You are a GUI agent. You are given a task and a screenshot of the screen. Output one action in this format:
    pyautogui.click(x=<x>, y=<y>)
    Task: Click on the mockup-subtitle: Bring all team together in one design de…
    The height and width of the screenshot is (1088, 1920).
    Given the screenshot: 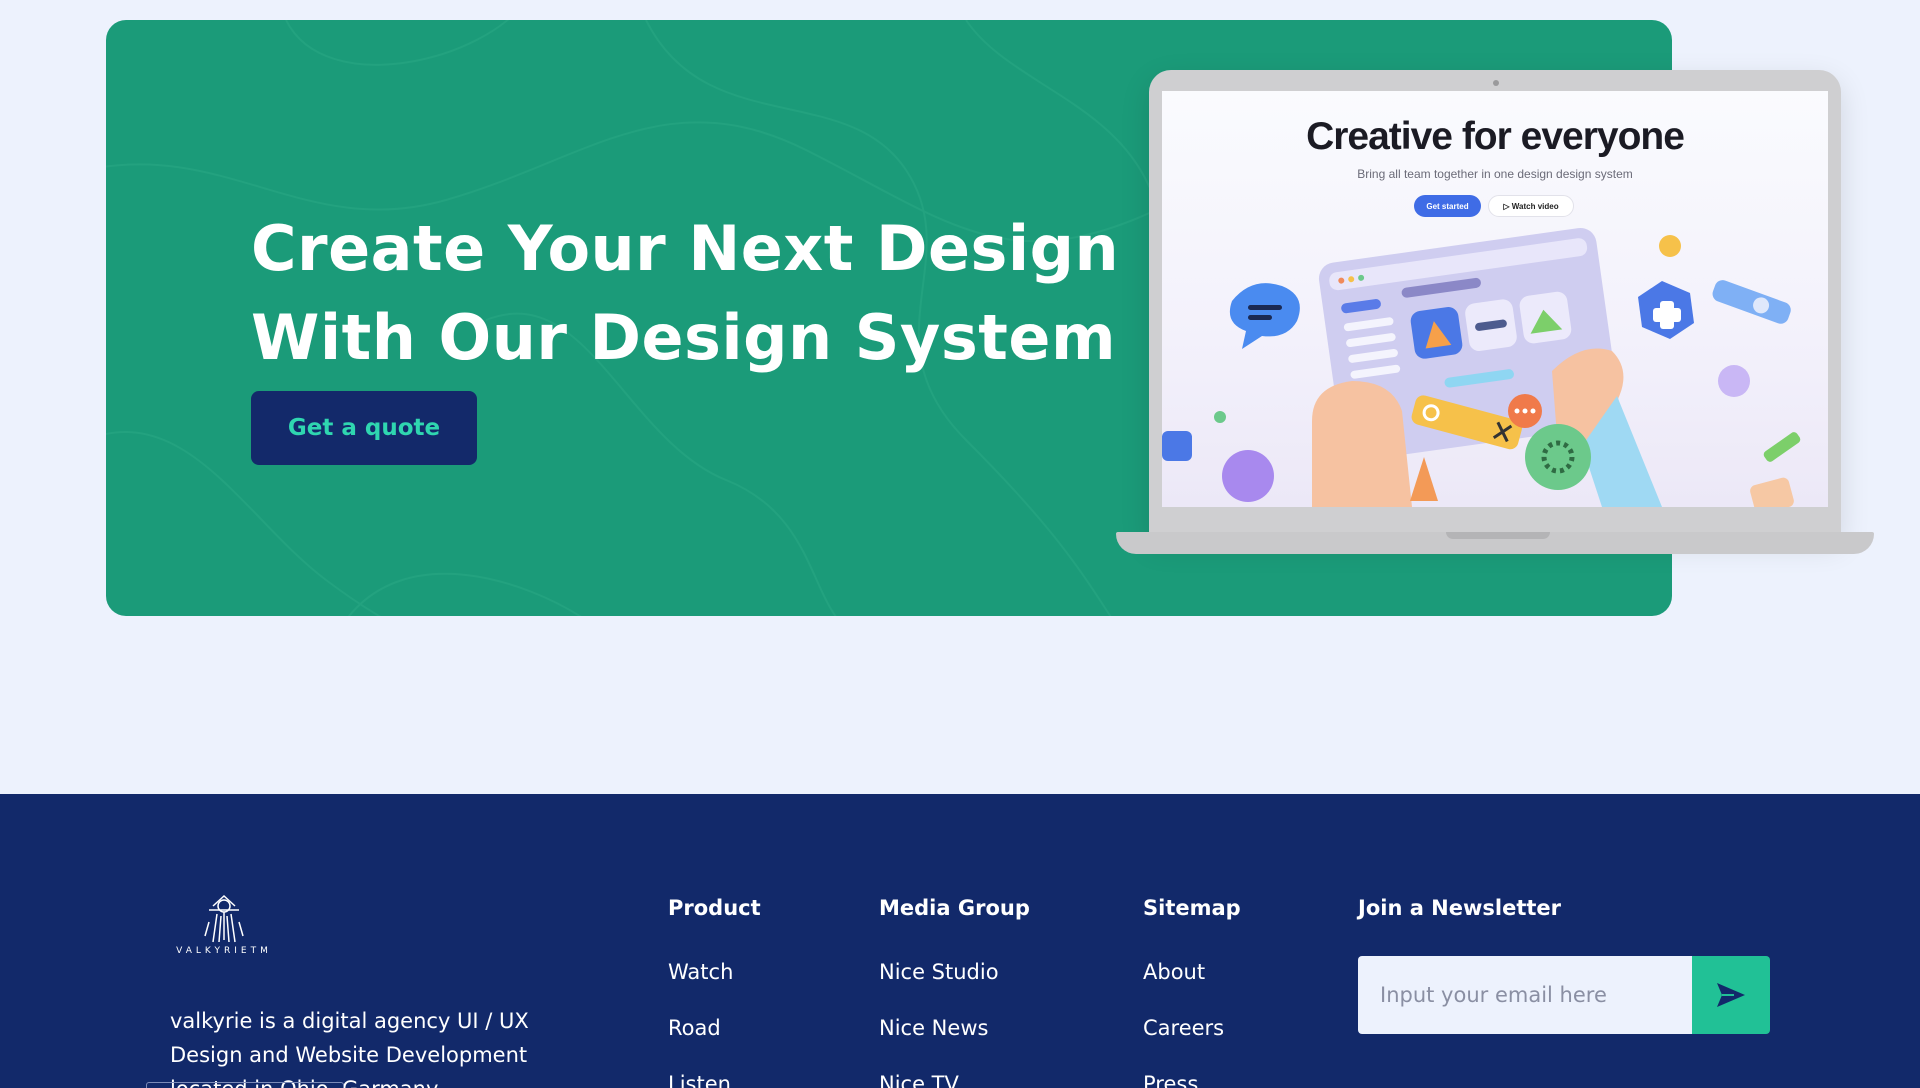 What is the action you would take?
    pyautogui.click(x=1495, y=174)
    